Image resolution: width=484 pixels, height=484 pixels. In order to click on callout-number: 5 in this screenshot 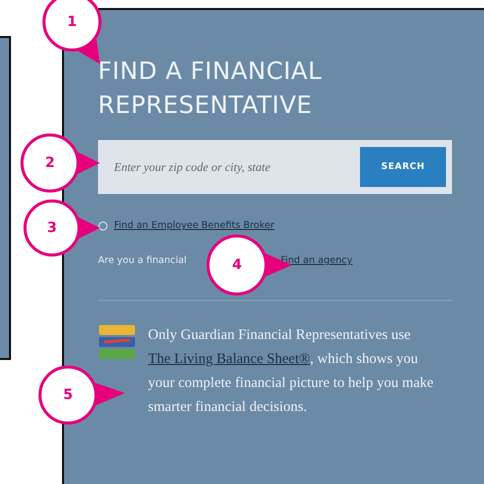, I will do `click(68, 395)`.